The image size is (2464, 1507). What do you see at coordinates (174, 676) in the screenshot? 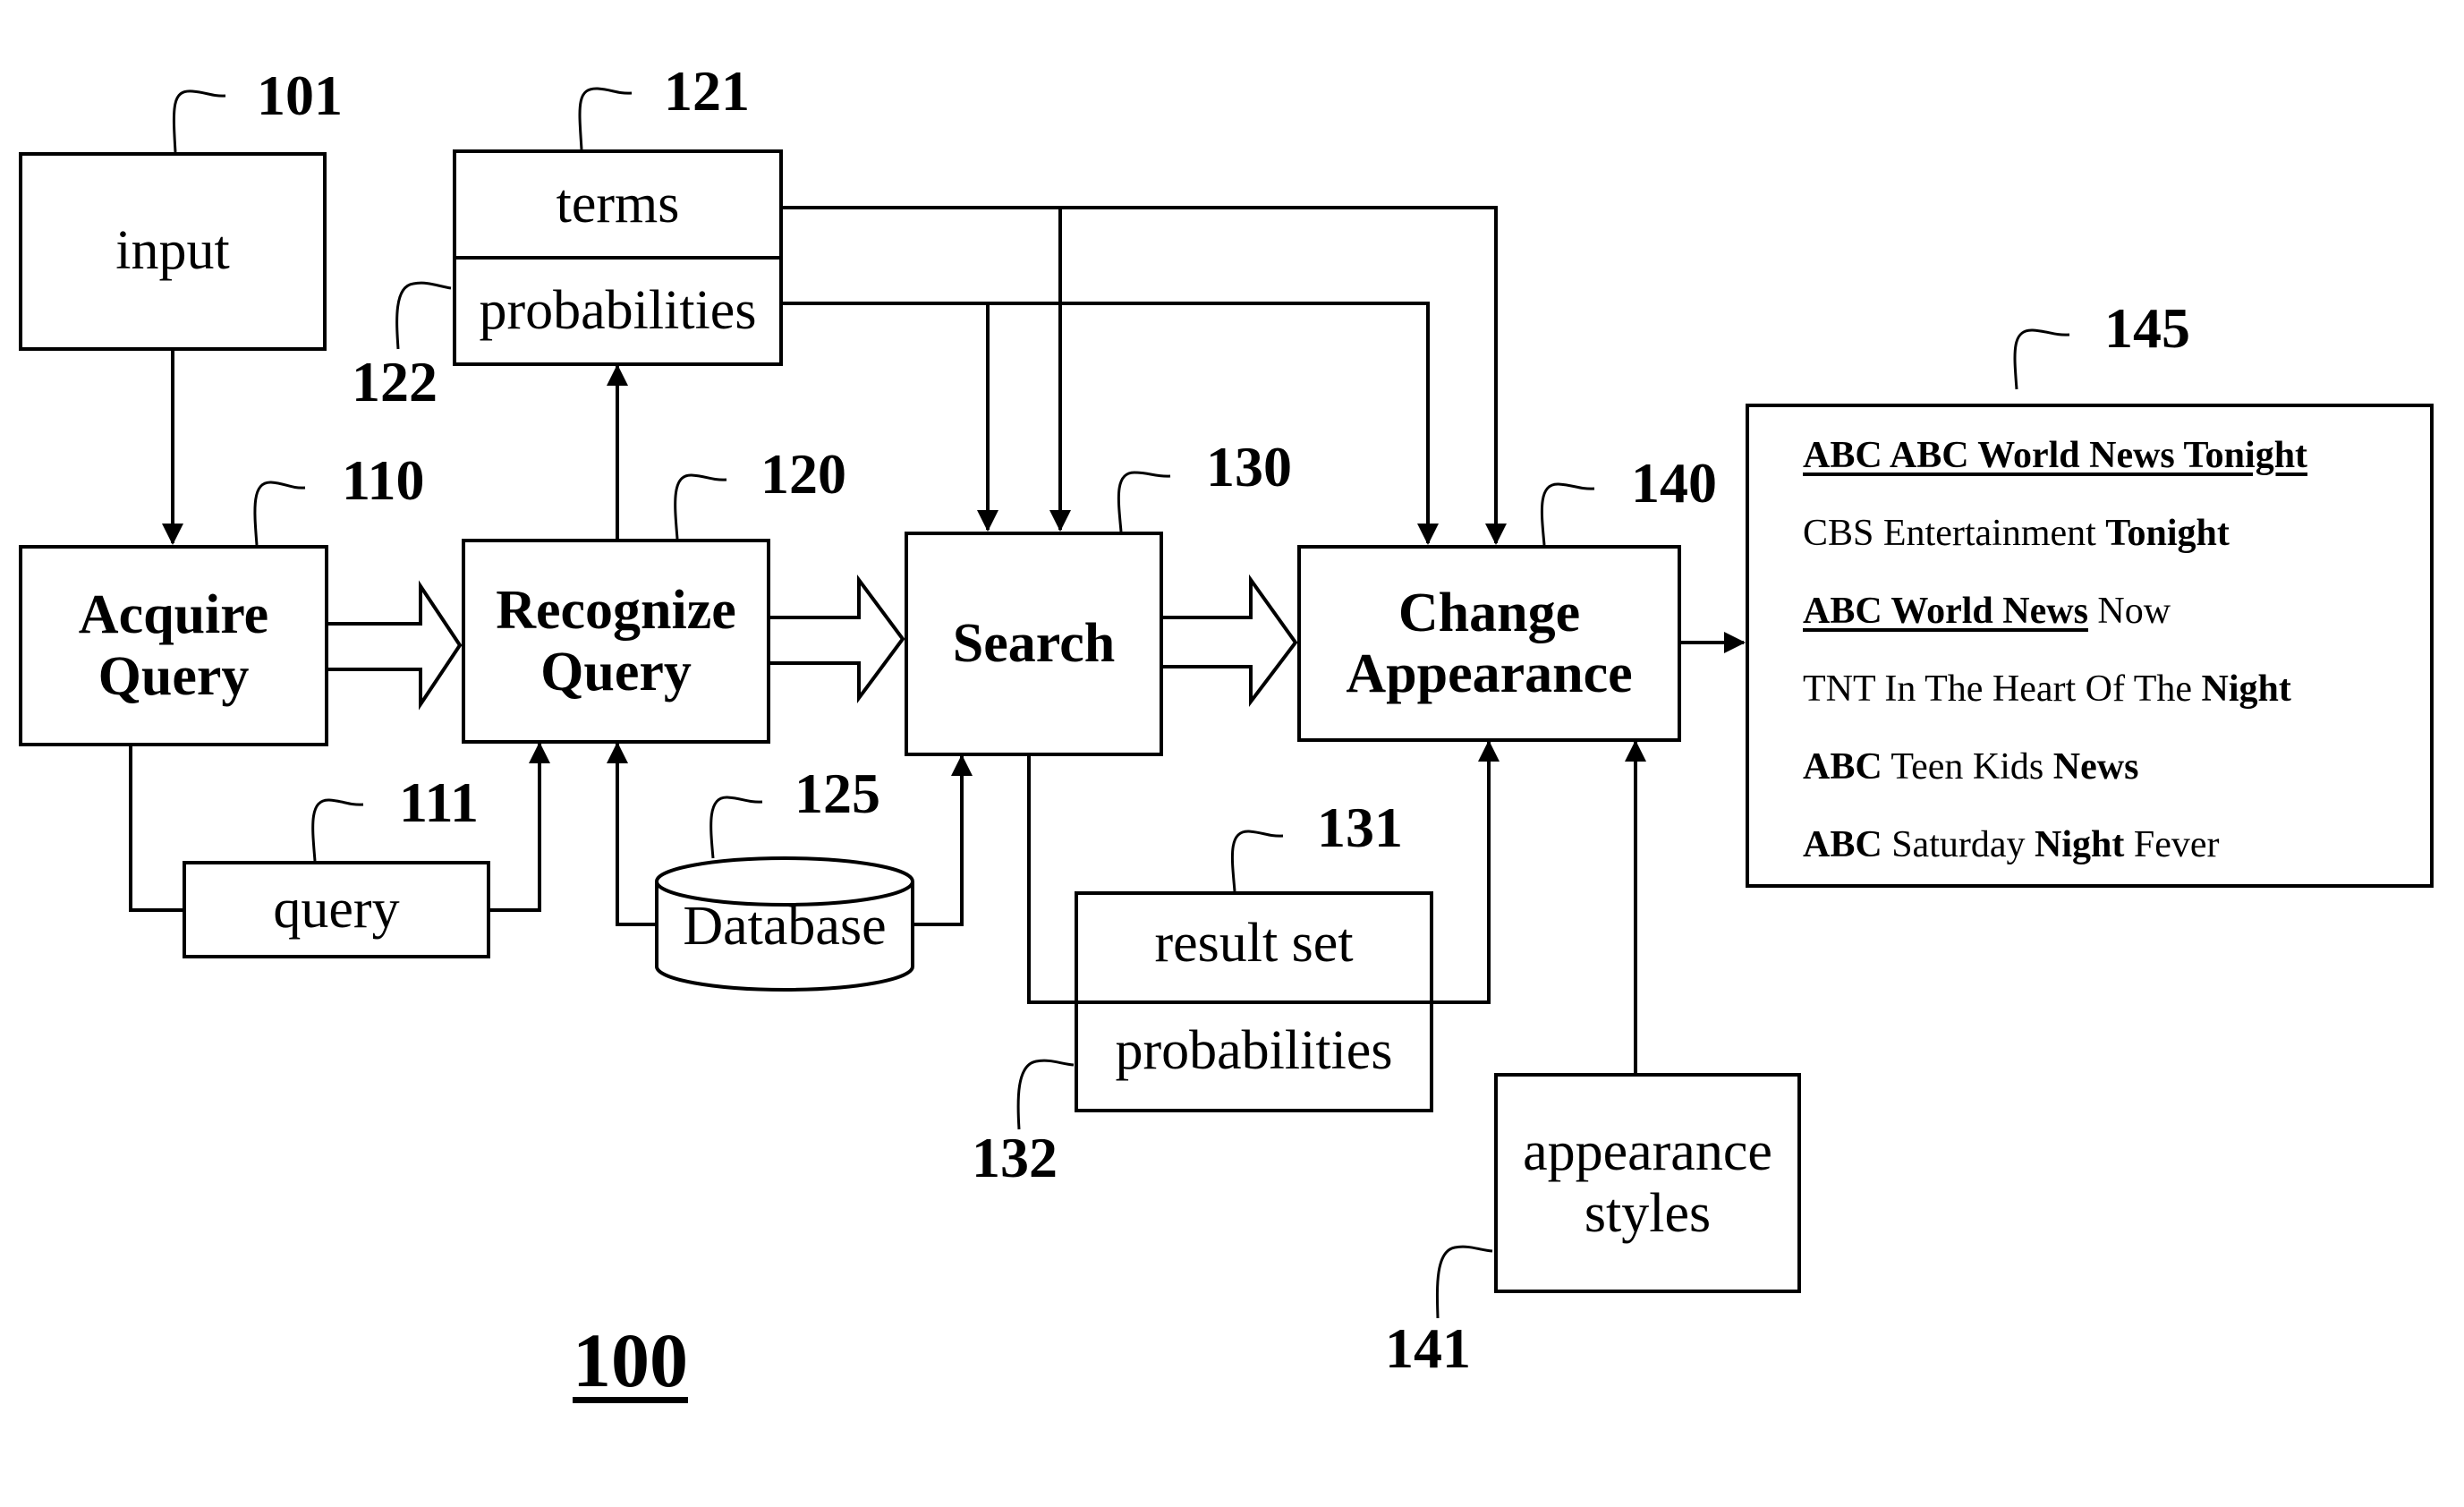
I see `acquire-label-2: Query` at bounding box center [174, 676].